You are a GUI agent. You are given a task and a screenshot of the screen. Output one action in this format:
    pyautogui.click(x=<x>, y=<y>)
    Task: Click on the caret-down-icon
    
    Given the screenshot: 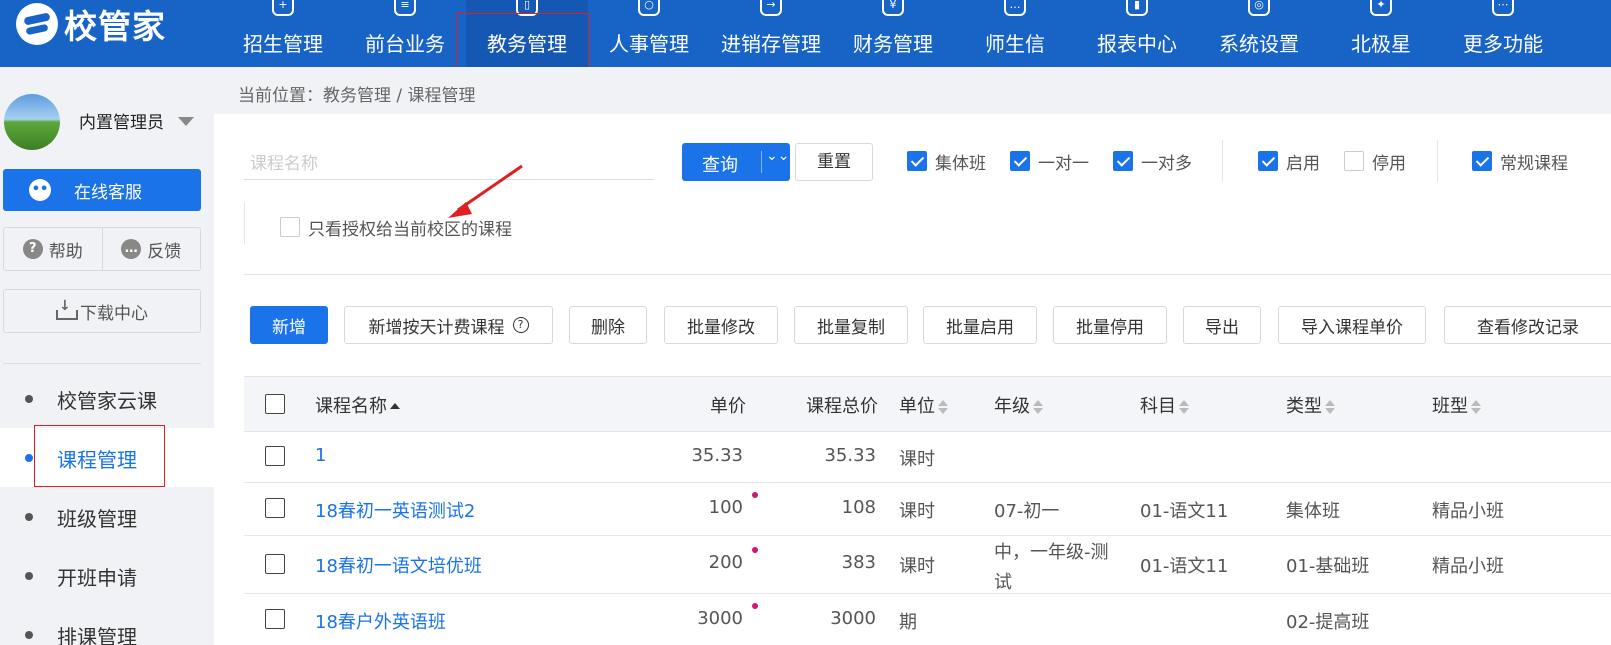 What is the action you would take?
    pyautogui.click(x=186, y=121)
    